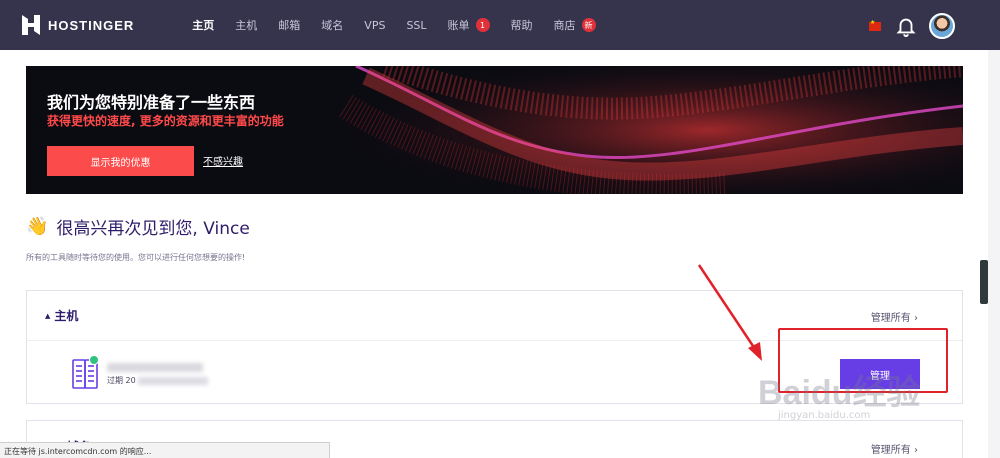 The height and width of the screenshot is (458, 1000). Describe the element at coordinates (458, 25) in the screenshot. I see `nav-item-label: 账单` at that location.